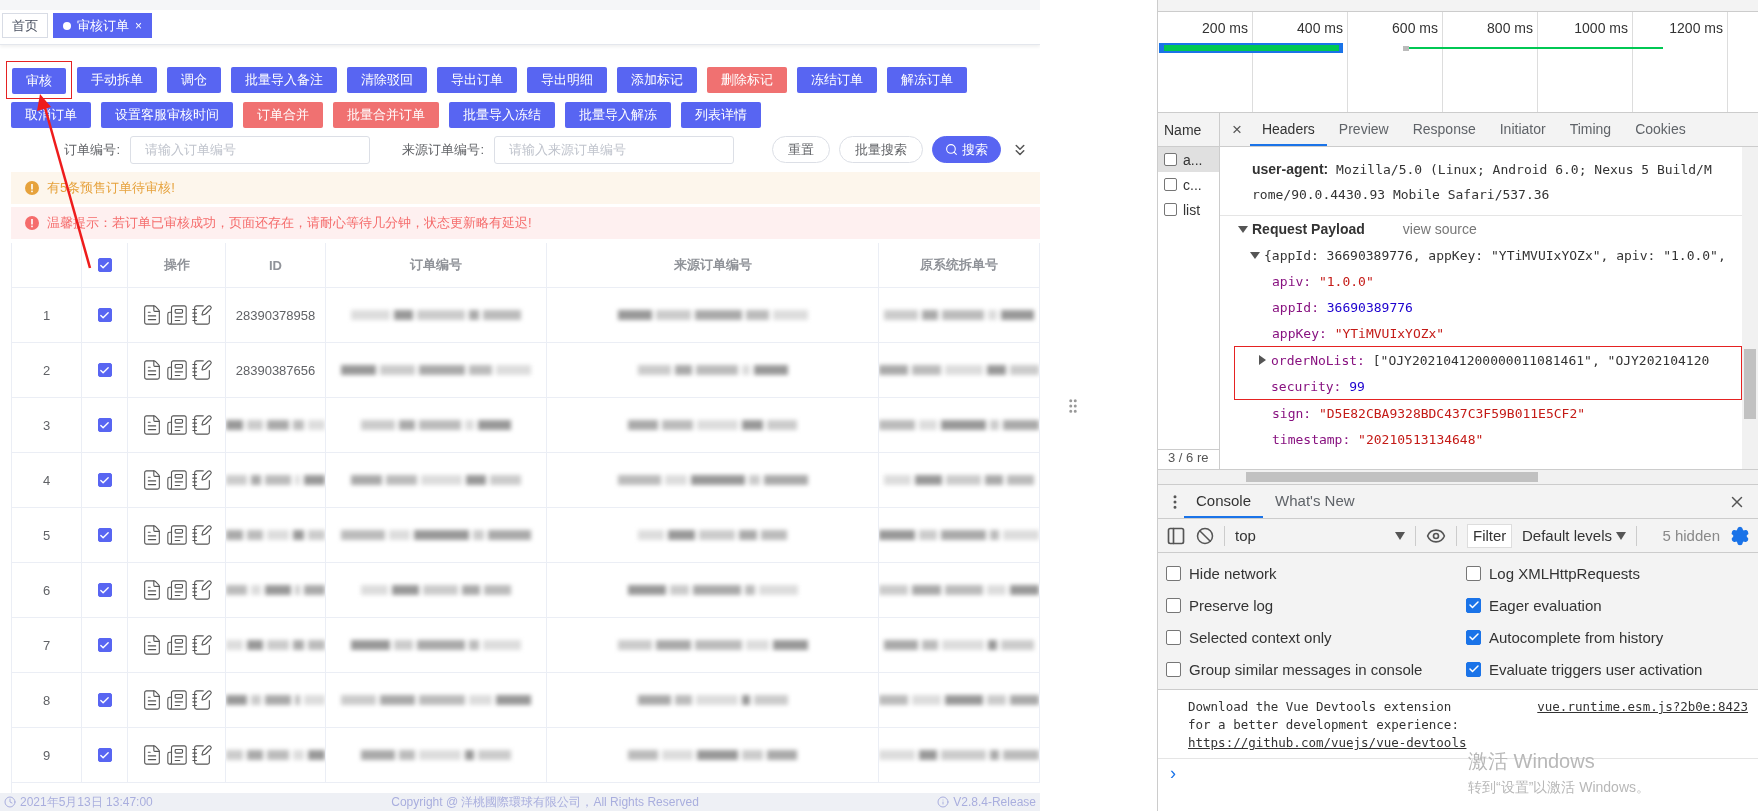 This screenshot has height=811, width=1758. Describe the element at coordinates (387, 80) in the screenshot. I see `toolbar-button: 清除驳回` at that location.